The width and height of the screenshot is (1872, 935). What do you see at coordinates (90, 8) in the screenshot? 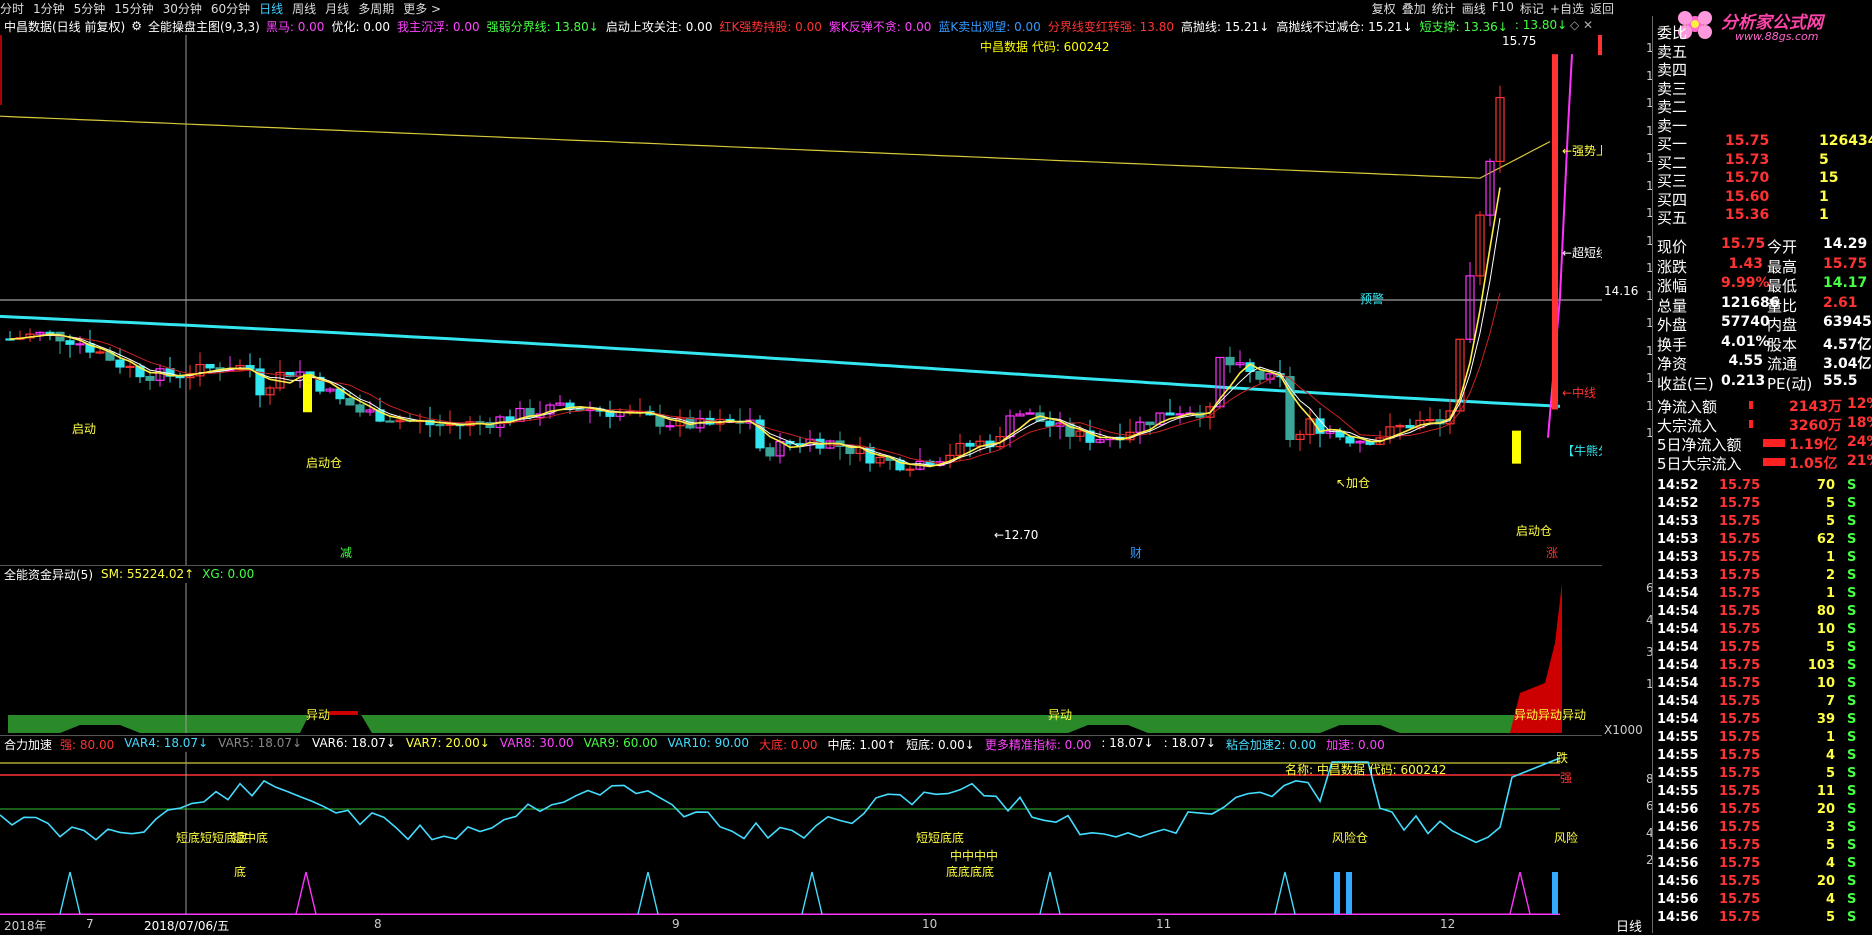
I see `period-tab-2: 5分钟` at bounding box center [90, 8].